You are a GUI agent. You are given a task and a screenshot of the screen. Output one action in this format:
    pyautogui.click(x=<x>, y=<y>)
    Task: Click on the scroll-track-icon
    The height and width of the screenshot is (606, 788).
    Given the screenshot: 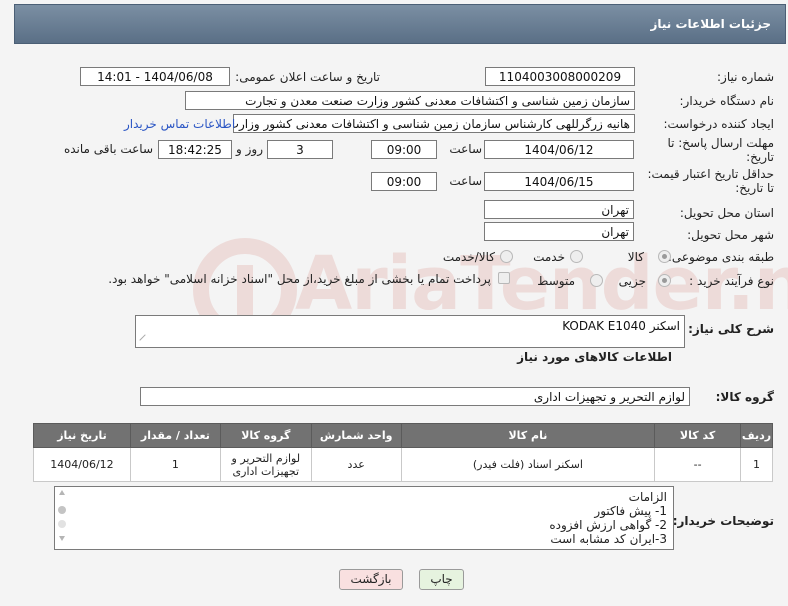 What is the action you would take?
    pyautogui.click(x=62, y=524)
    